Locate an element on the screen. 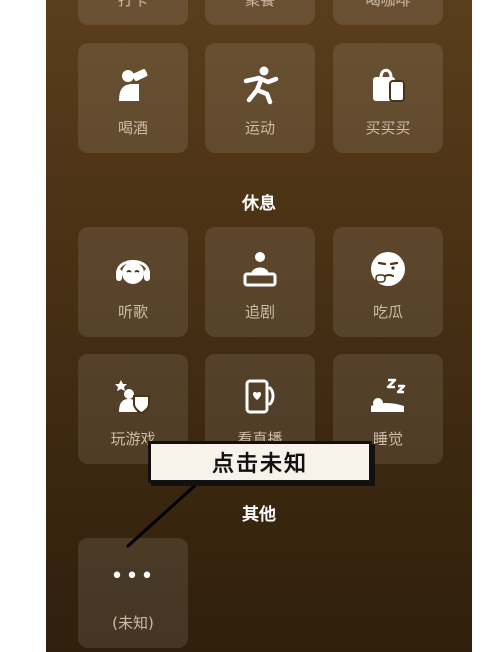 This screenshot has height=652, width=500. status-tile-unknown: ••• (未知) is located at coordinates (133, 593).